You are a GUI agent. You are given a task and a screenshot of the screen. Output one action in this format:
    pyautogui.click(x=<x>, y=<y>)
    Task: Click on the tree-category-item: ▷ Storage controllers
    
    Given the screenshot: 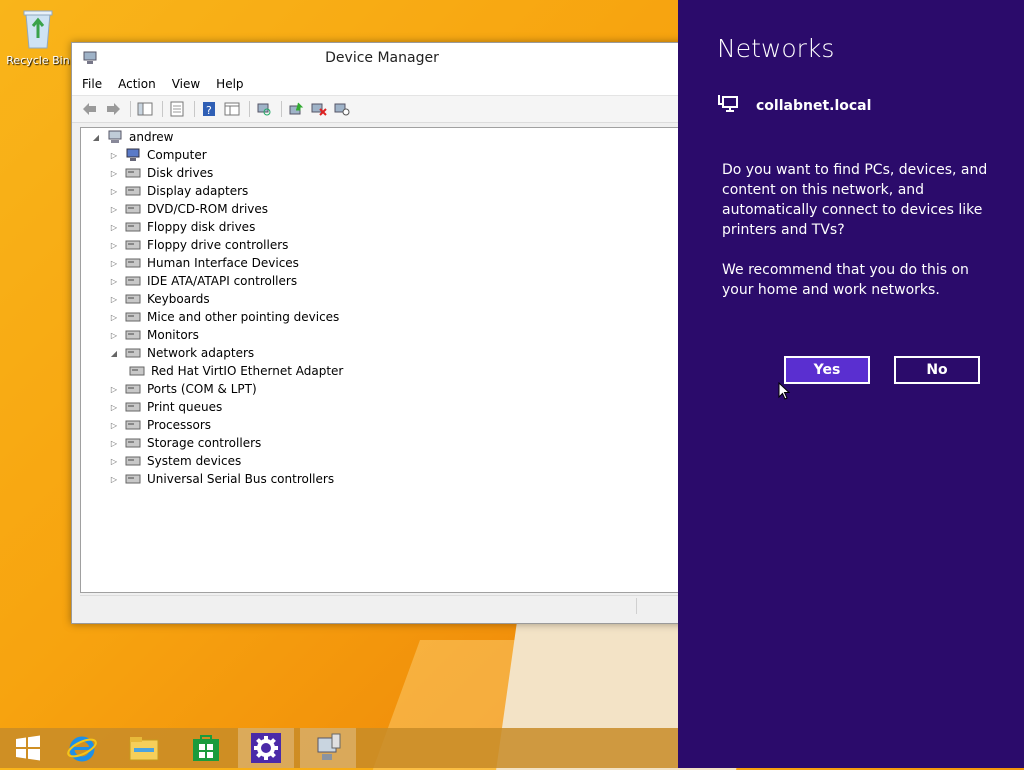 What is the action you would take?
    pyautogui.click(x=185, y=443)
    